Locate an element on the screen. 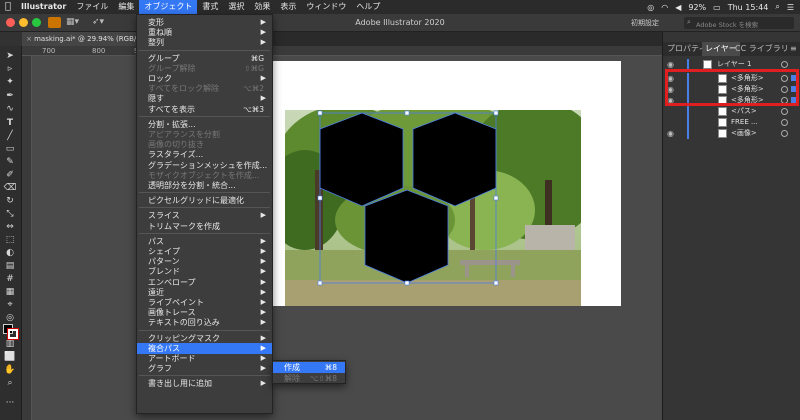 The height and width of the screenshot is (420, 800). layer-name: <パス> is located at coordinates (744, 111).